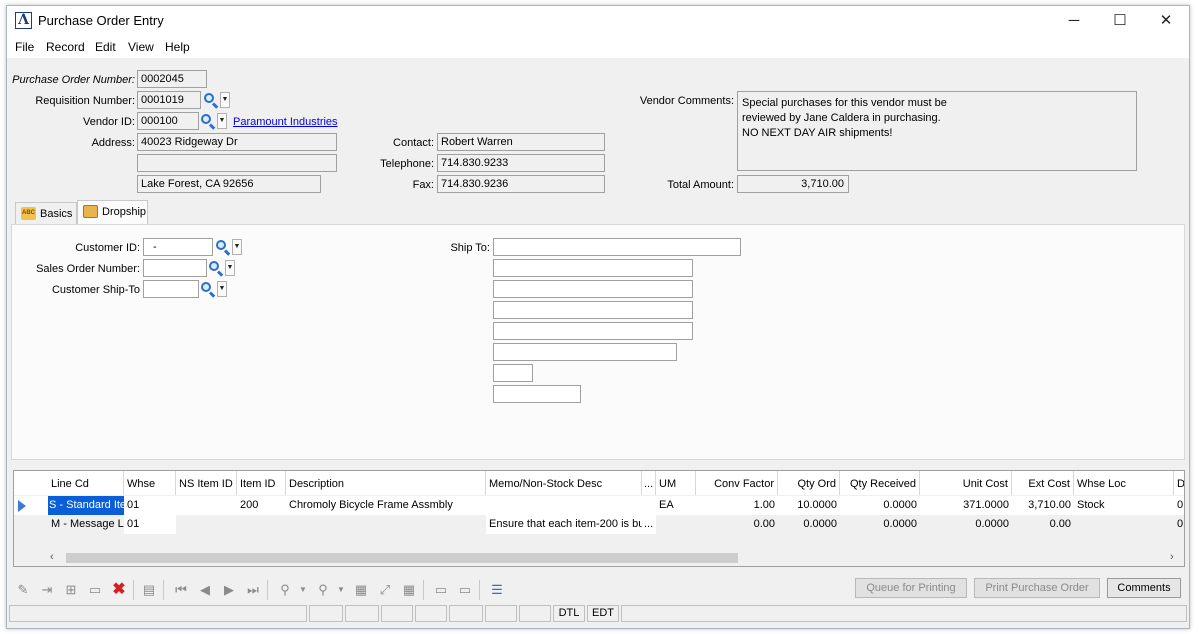  I want to click on col-whse: Whse, so click(150, 483).